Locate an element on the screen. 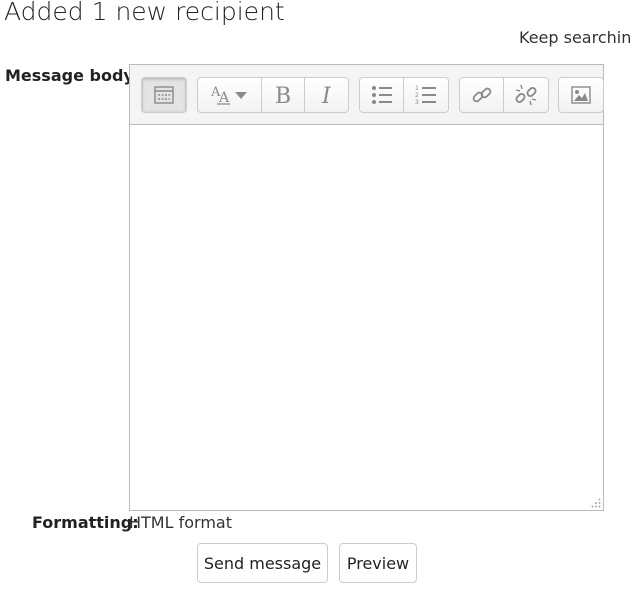 This screenshot has height=596, width=633. unlink-icon is located at coordinates (526, 95).